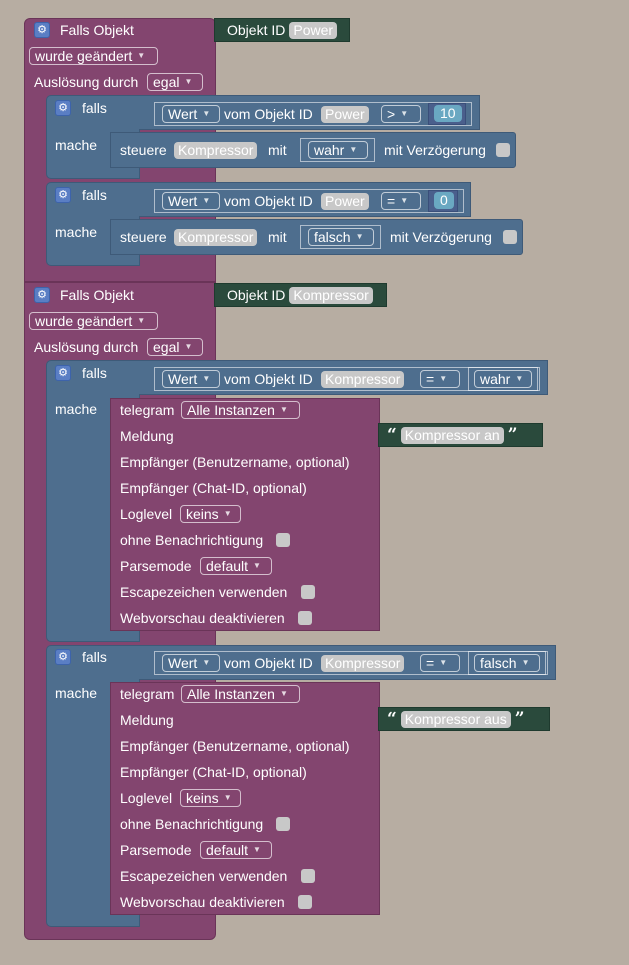 The width and height of the screenshot is (629, 965). I want to click on object-id-block: Objekt ID Power, so click(282, 30).